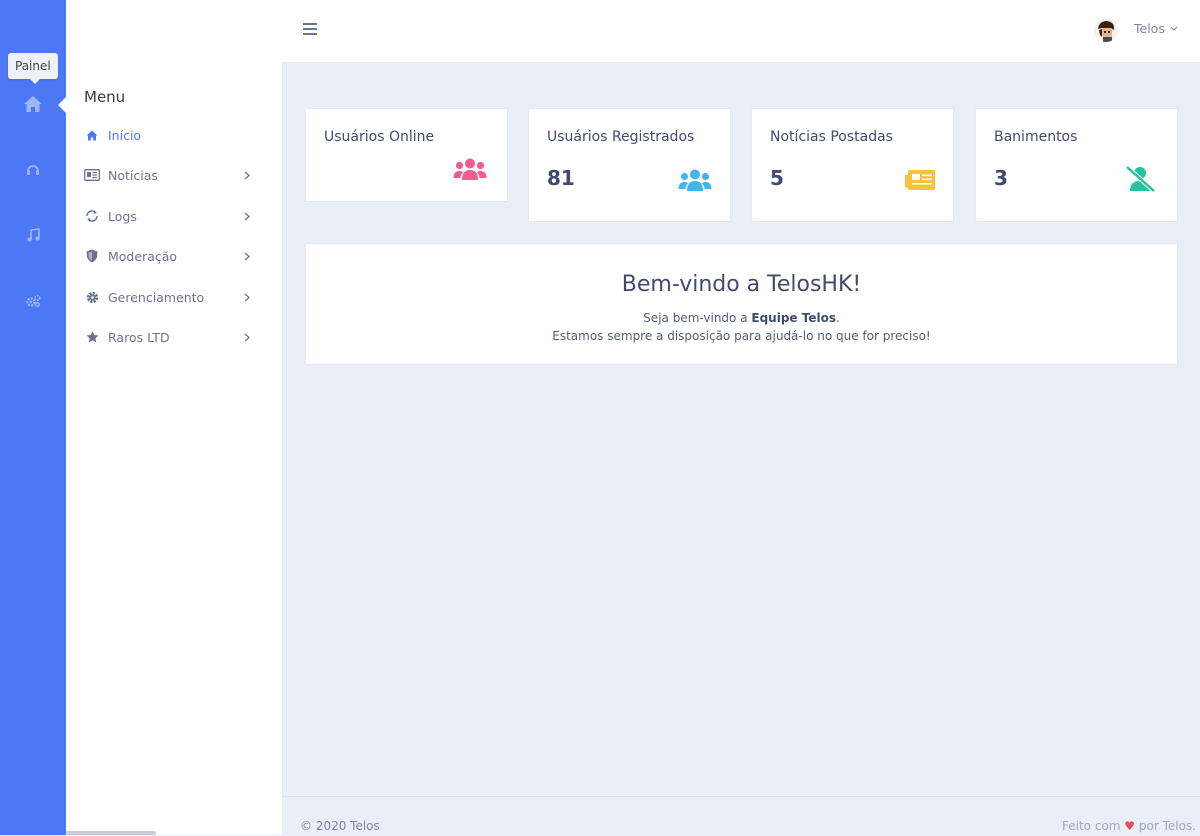 The width and height of the screenshot is (1200, 836). I want to click on menu-title: Menu, so click(105, 97).